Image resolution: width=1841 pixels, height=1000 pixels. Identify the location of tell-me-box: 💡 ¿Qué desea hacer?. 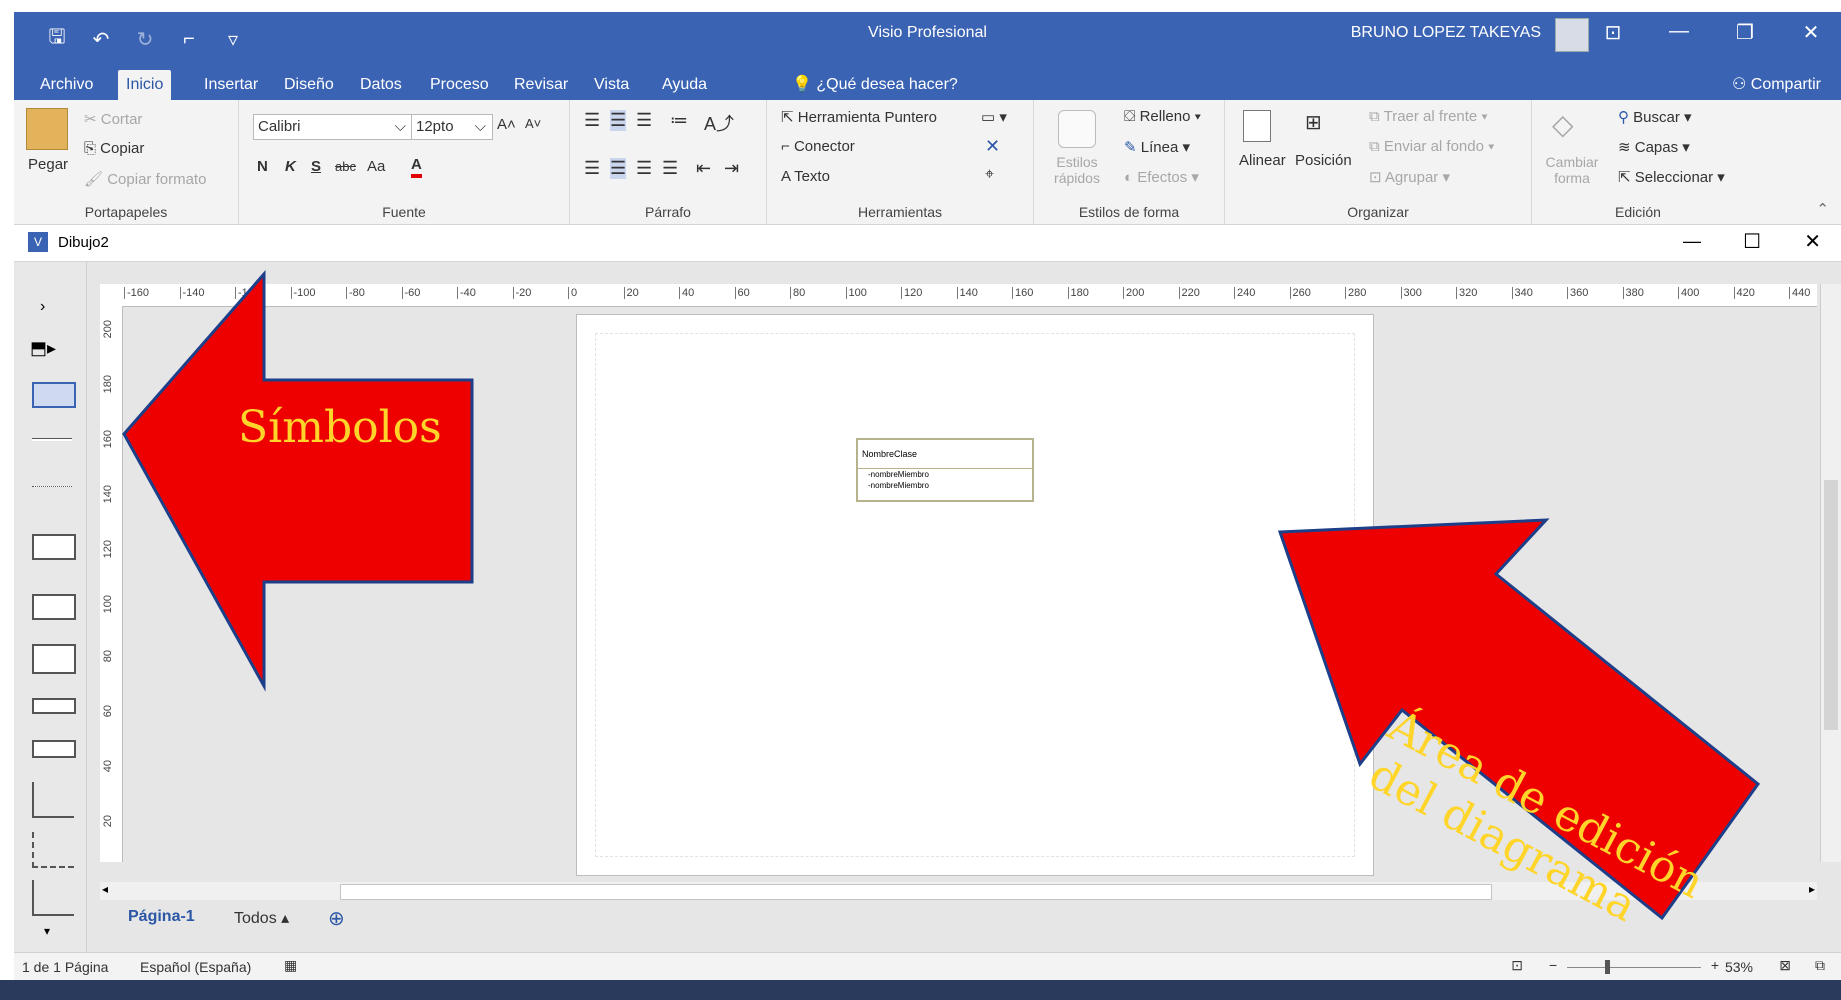
(875, 85).